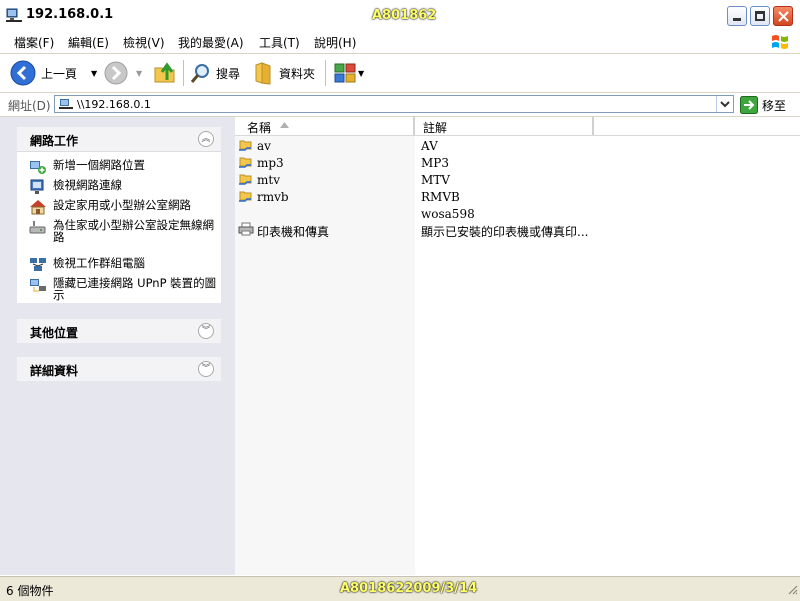 The height and width of the screenshot is (601, 800). Describe the element at coordinates (293, 232) in the screenshot. I see `file-name: 印表機和傳真` at that location.